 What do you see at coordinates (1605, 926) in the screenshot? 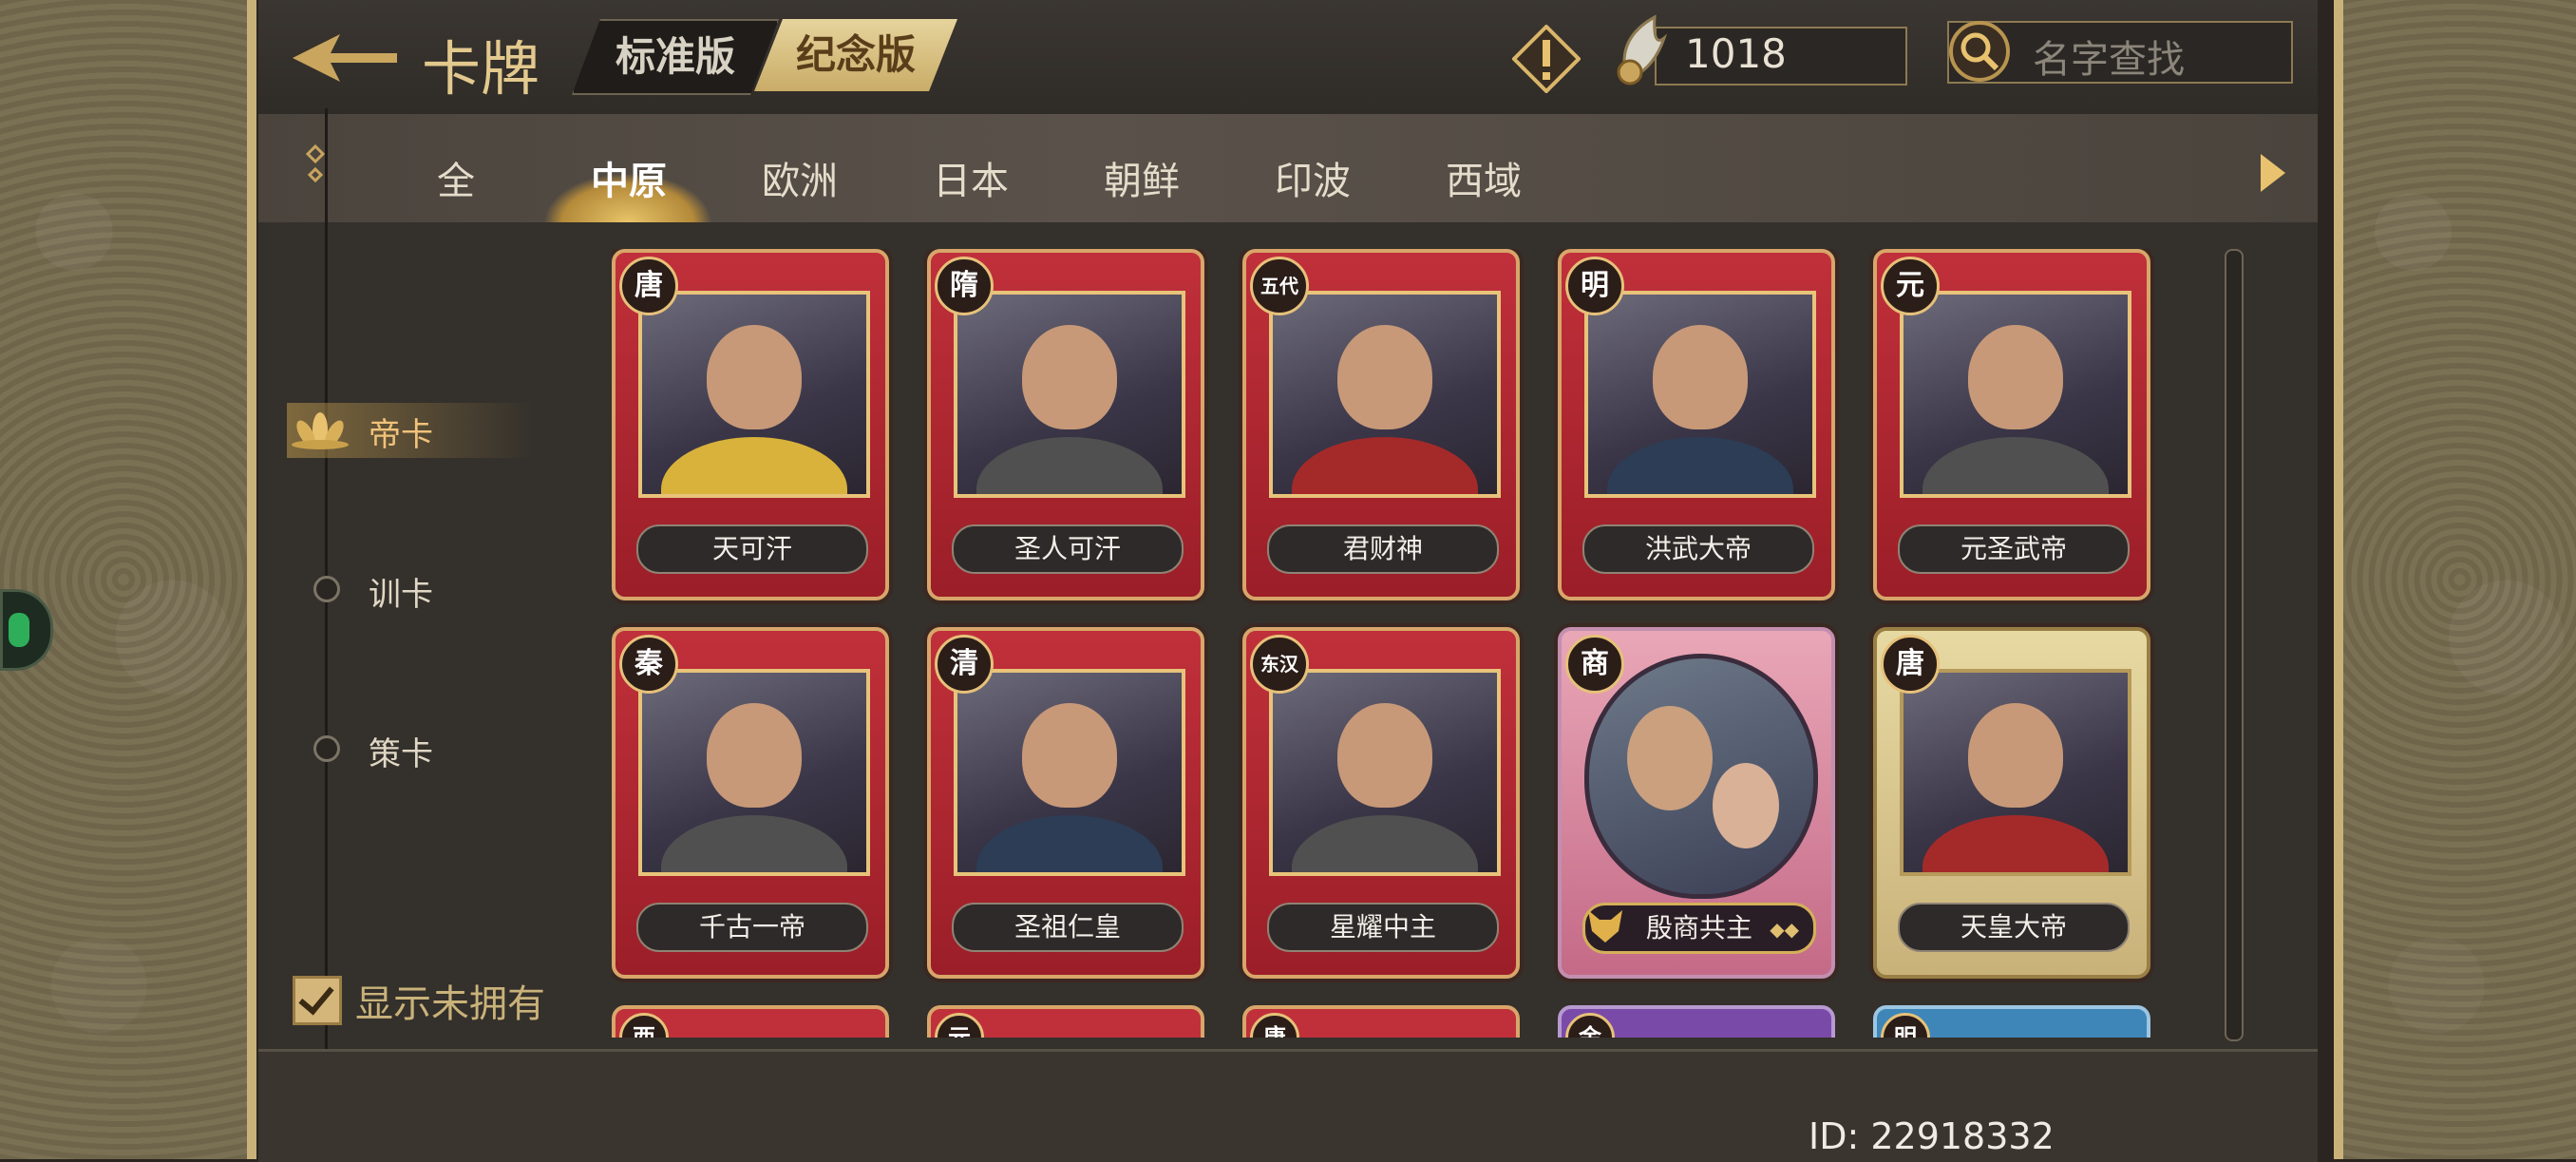
I see `fox-icon` at bounding box center [1605, 926].